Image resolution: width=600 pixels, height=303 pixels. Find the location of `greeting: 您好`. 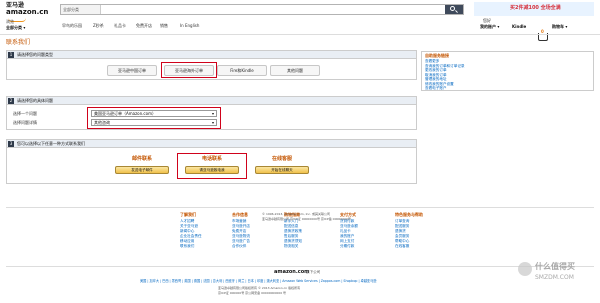

greeting: 您好 is located at coordinates (487, 20).